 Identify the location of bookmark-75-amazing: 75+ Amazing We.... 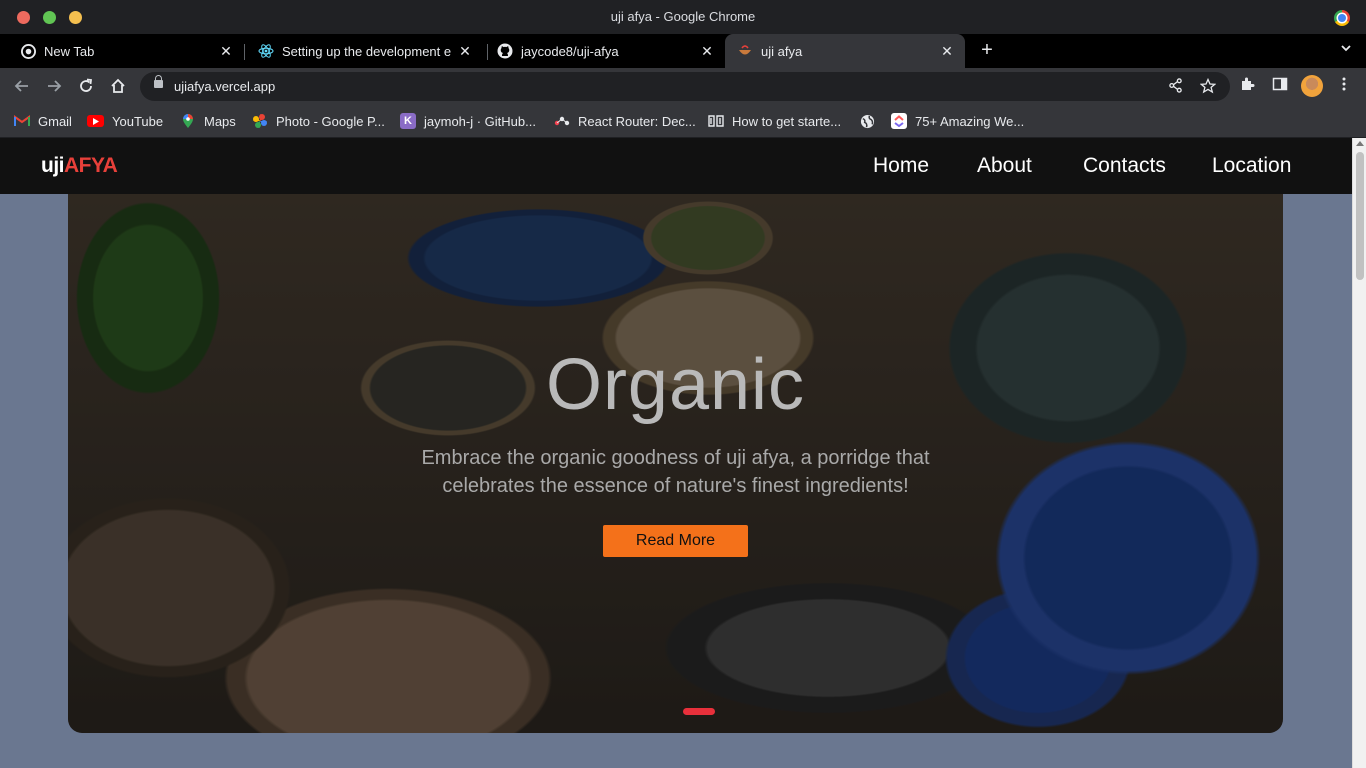
(957, 121).